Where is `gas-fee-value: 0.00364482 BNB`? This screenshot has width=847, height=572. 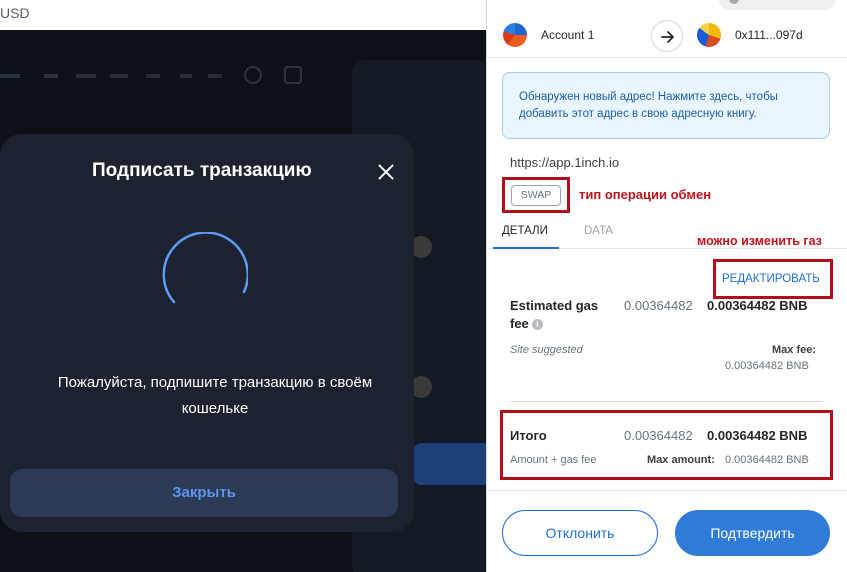
gas-fee-value: 0.00364482 BNB is located at coordinates (757, 305).